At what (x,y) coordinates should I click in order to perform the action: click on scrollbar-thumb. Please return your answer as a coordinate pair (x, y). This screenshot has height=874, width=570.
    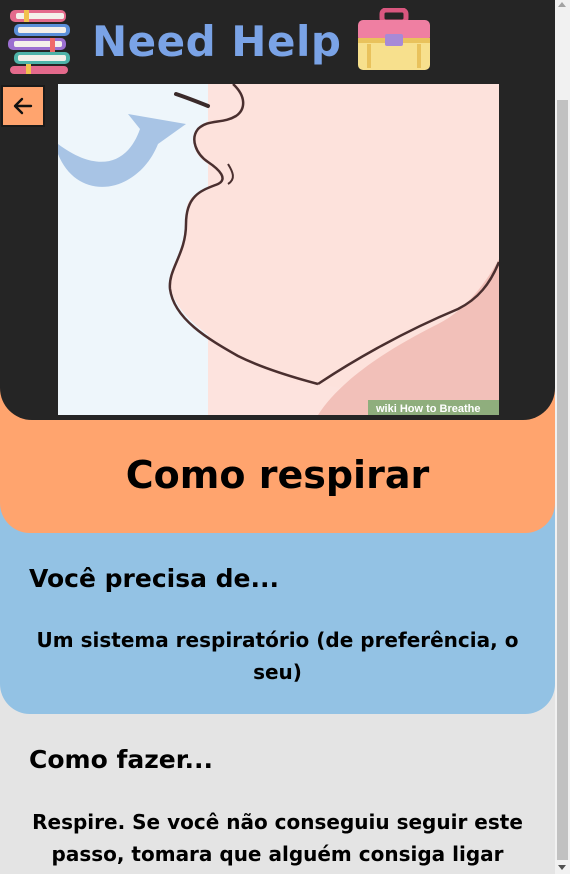
    Looking at the image, I should click on (562, 480).